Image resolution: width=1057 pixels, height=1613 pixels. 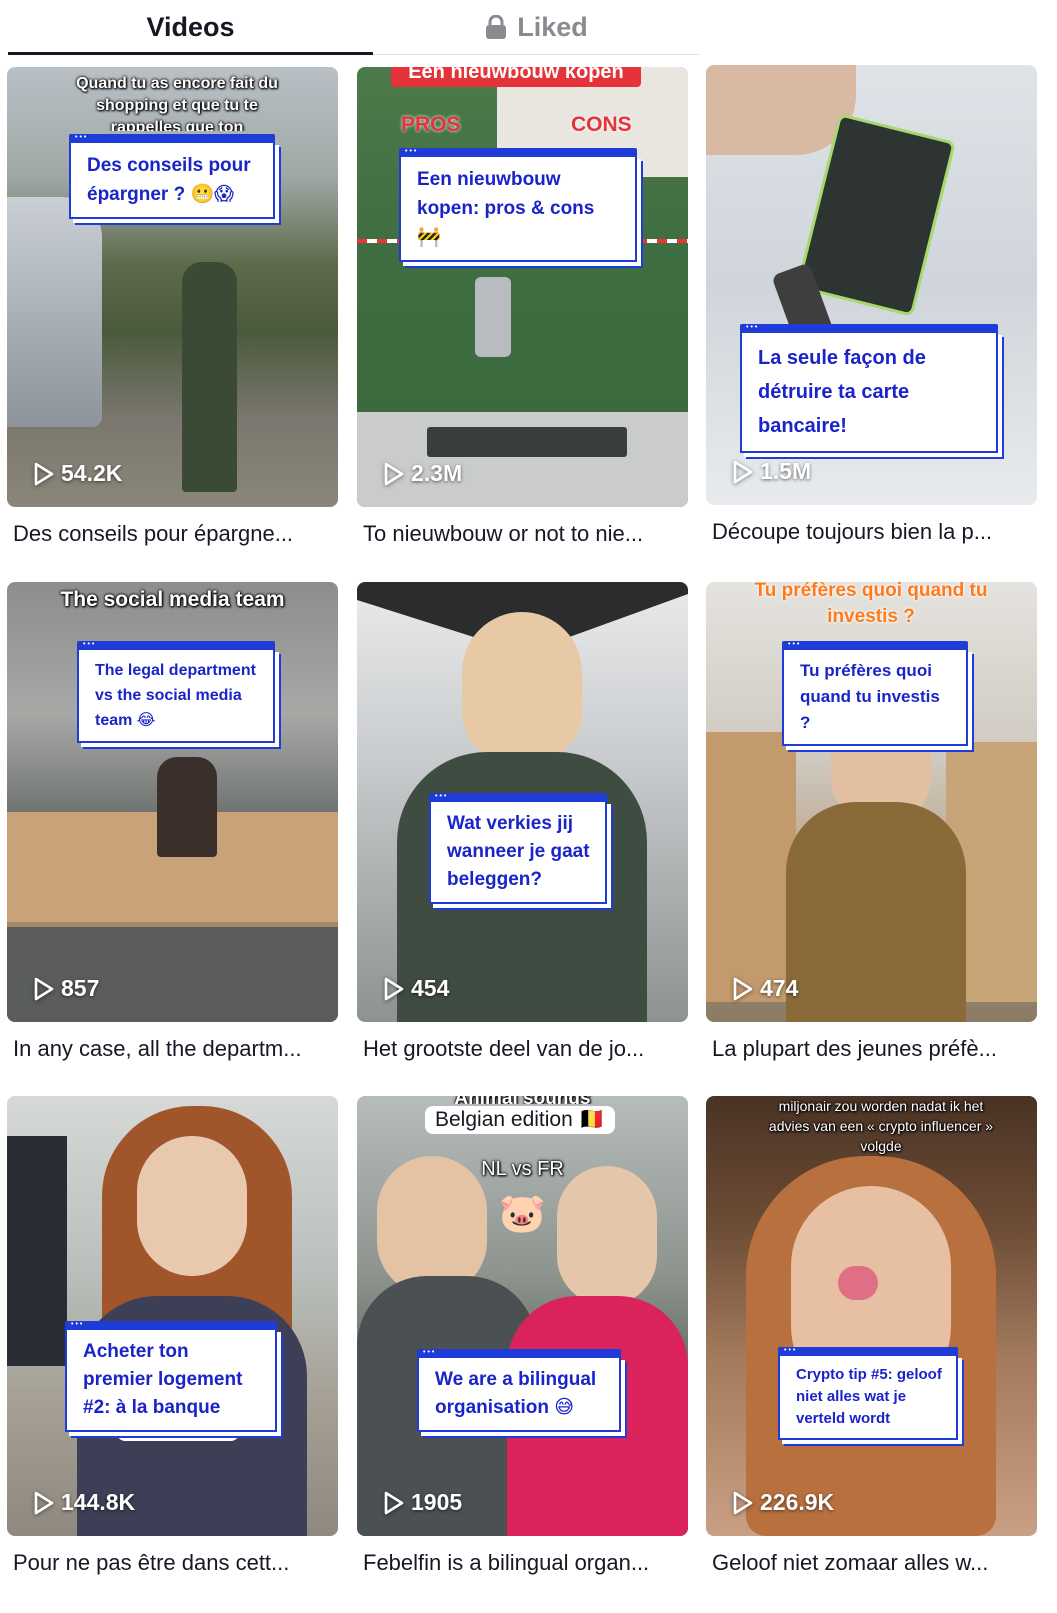 I want to click on tab-liked-label: Liked, so click(x=552, y=26).